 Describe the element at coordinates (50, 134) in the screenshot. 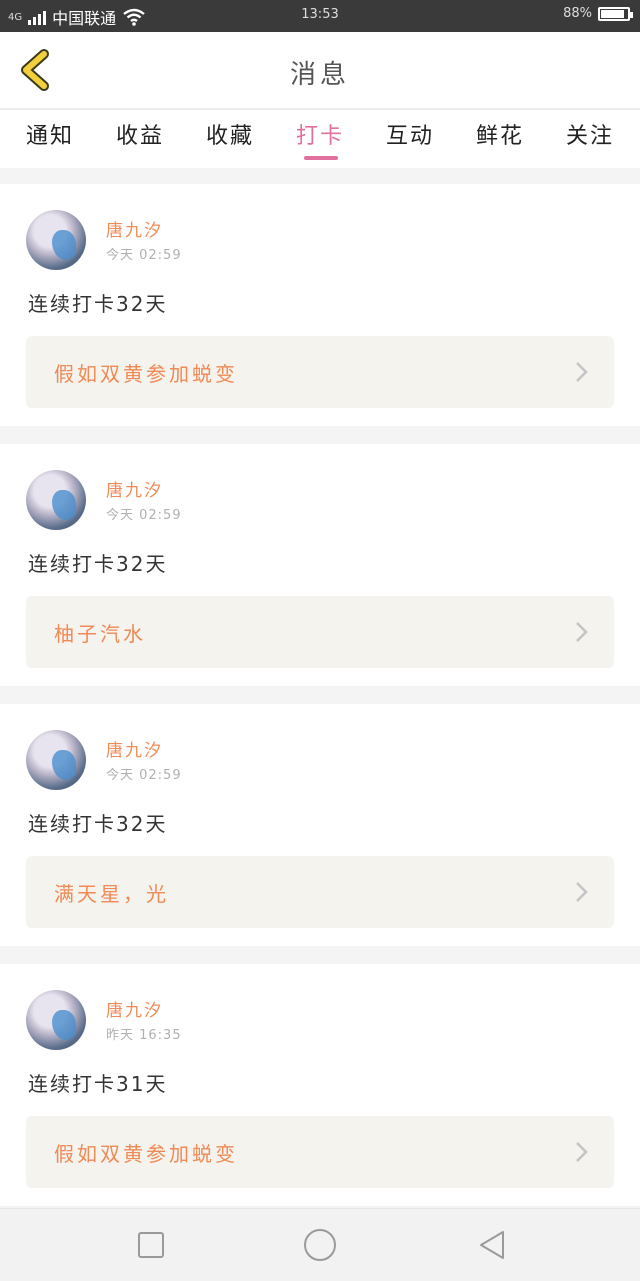

I see `tab-notice: 通知` at that location.